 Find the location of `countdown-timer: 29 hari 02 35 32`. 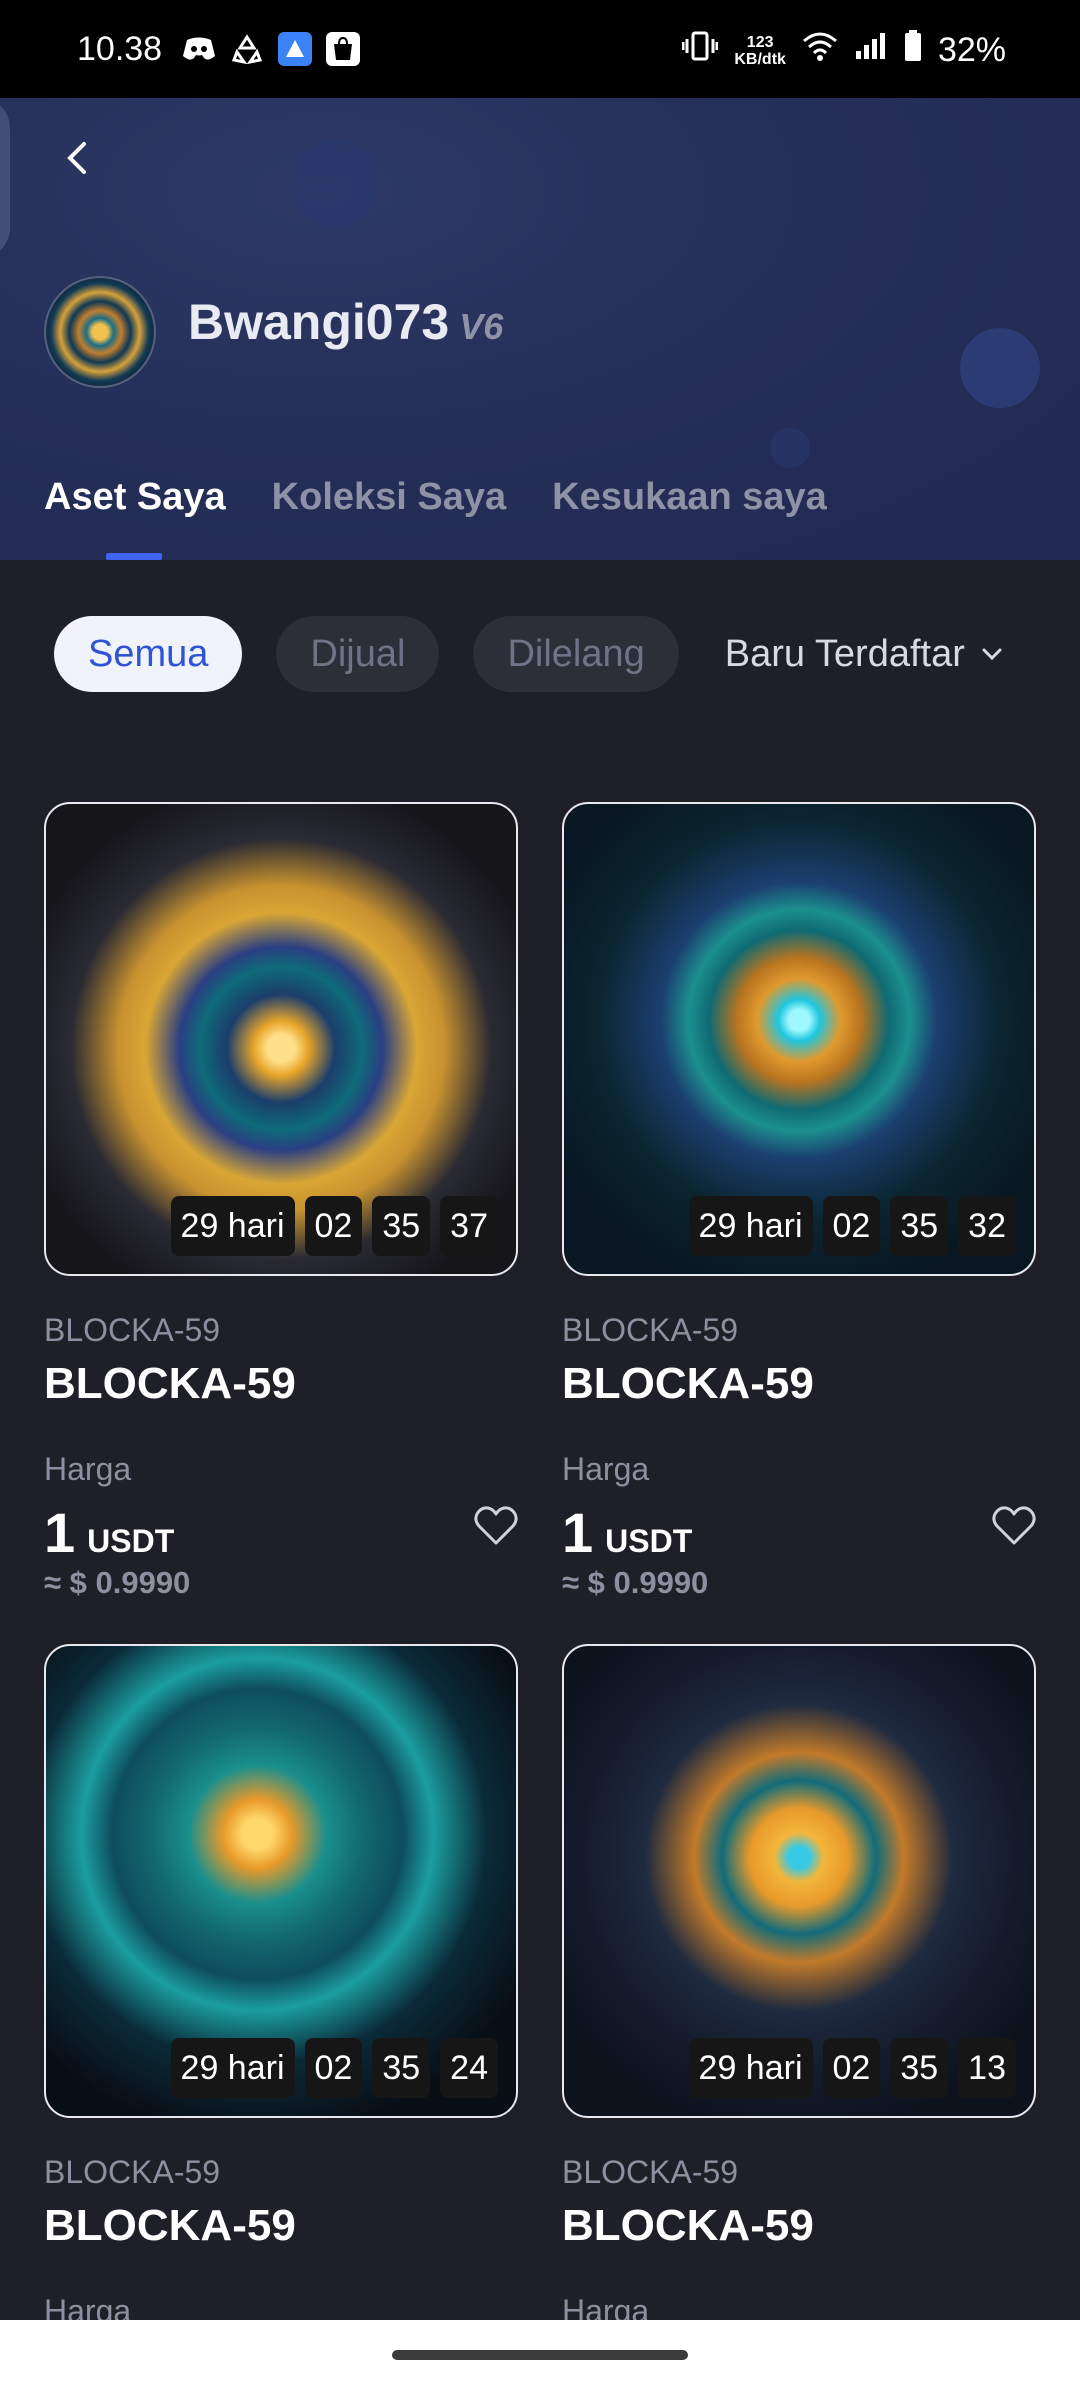

countdown-timer: 29 hari 02 35 32 is located at coordinates (852, 1226).